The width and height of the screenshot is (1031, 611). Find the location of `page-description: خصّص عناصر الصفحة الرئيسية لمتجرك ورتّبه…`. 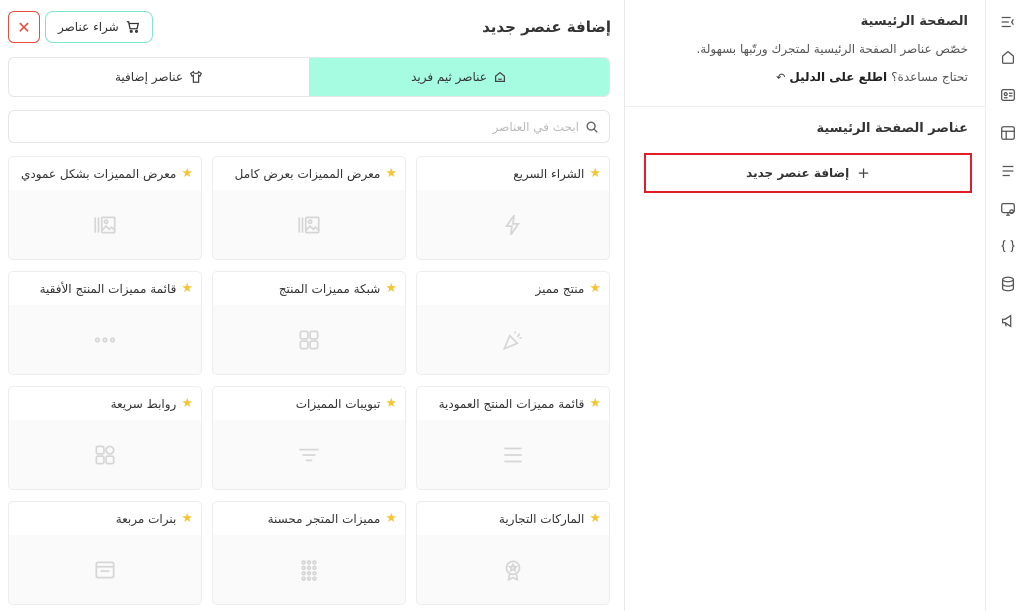

page-description: خصّص عناصر الصفحة الرئيسية لمتجرك ورتّبه… is located at coordinates (832, 49).